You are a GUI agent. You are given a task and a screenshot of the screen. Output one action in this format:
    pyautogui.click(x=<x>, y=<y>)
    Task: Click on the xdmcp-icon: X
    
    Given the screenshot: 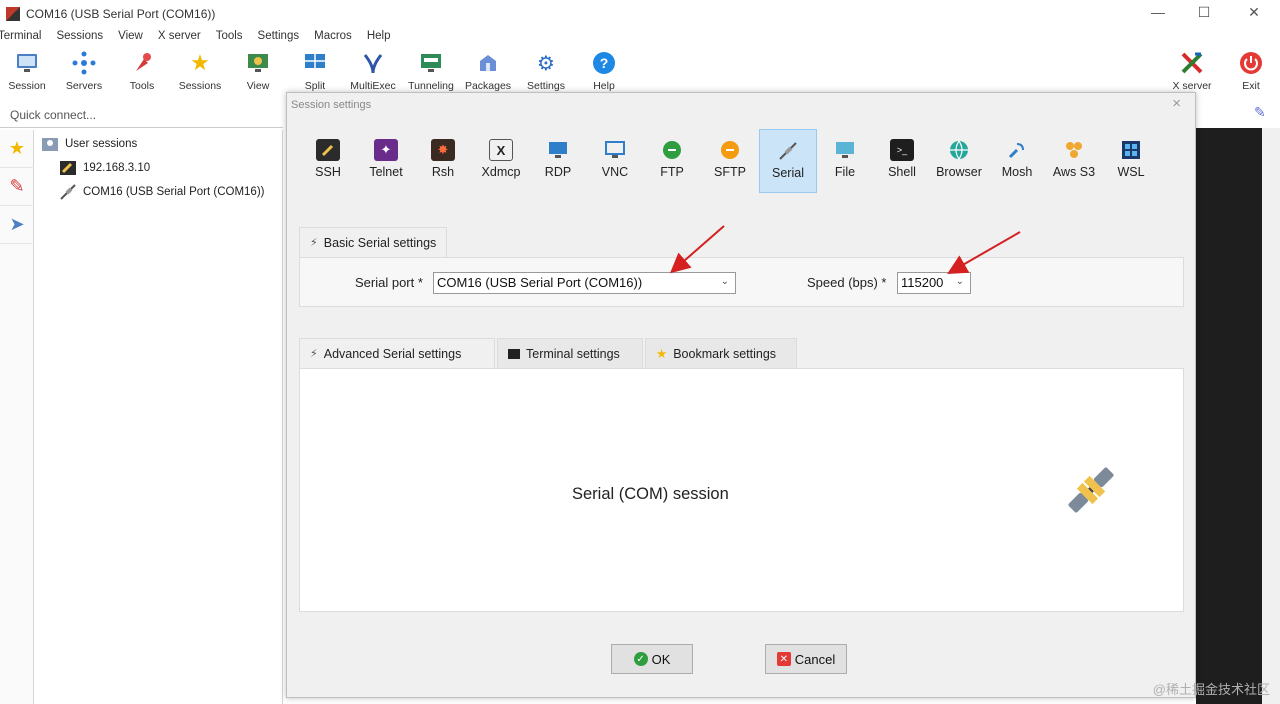 What is the action you would take?
    pyautogui.click(x=501, y=150)
    